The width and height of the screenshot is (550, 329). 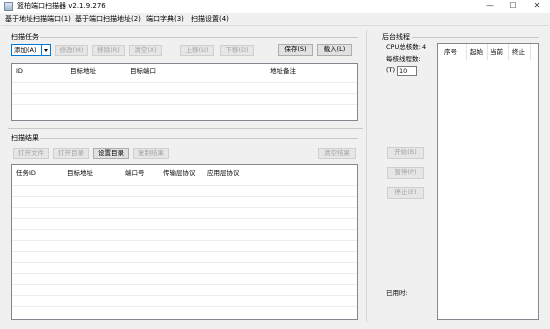 What do you see at coordinates (405, 173) in the screenshot?
I see `pause-button: 暂停(P)` at bounding box center [405, 173].